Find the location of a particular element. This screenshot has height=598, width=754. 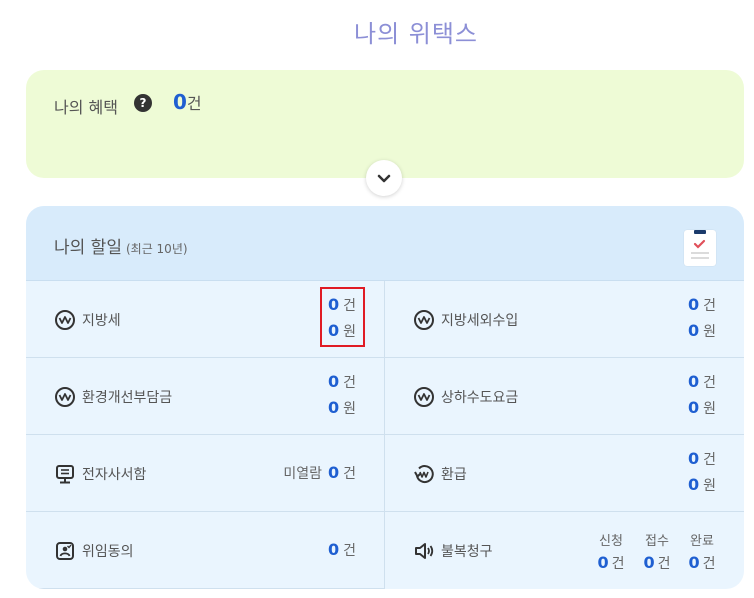

todo-period: (최근 10년) is located at coordinates (156, 249).